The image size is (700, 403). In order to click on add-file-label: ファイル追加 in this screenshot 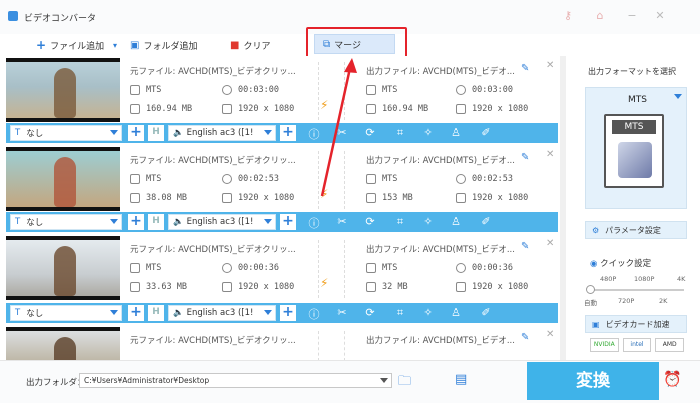, I will do `click(77, 46)`.